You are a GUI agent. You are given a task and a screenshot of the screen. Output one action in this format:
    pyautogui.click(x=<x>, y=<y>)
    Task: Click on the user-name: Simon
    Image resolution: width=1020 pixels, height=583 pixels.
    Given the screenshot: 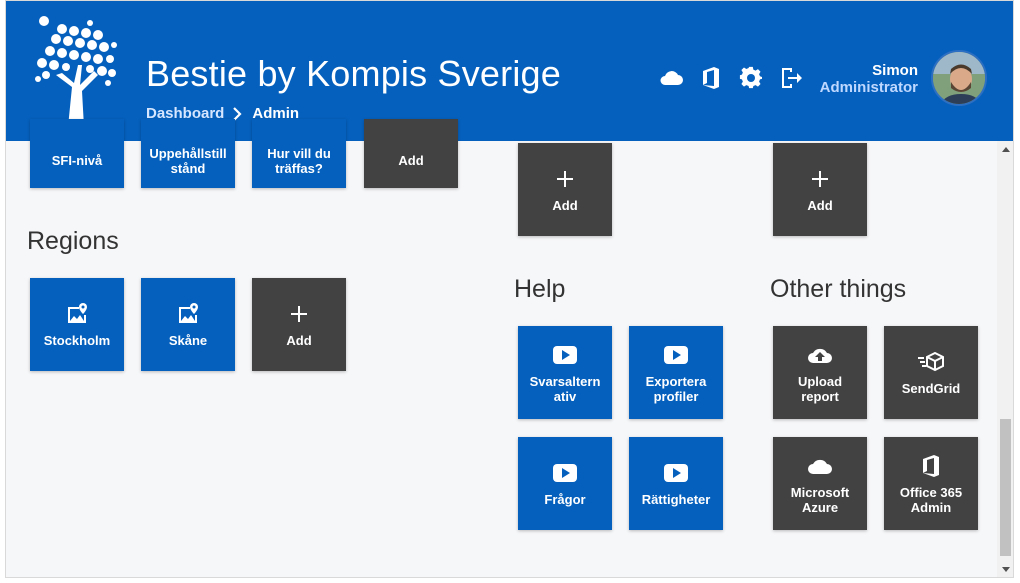 What is the action you would take?
    pyautogui.click(x=895, y=70)
    